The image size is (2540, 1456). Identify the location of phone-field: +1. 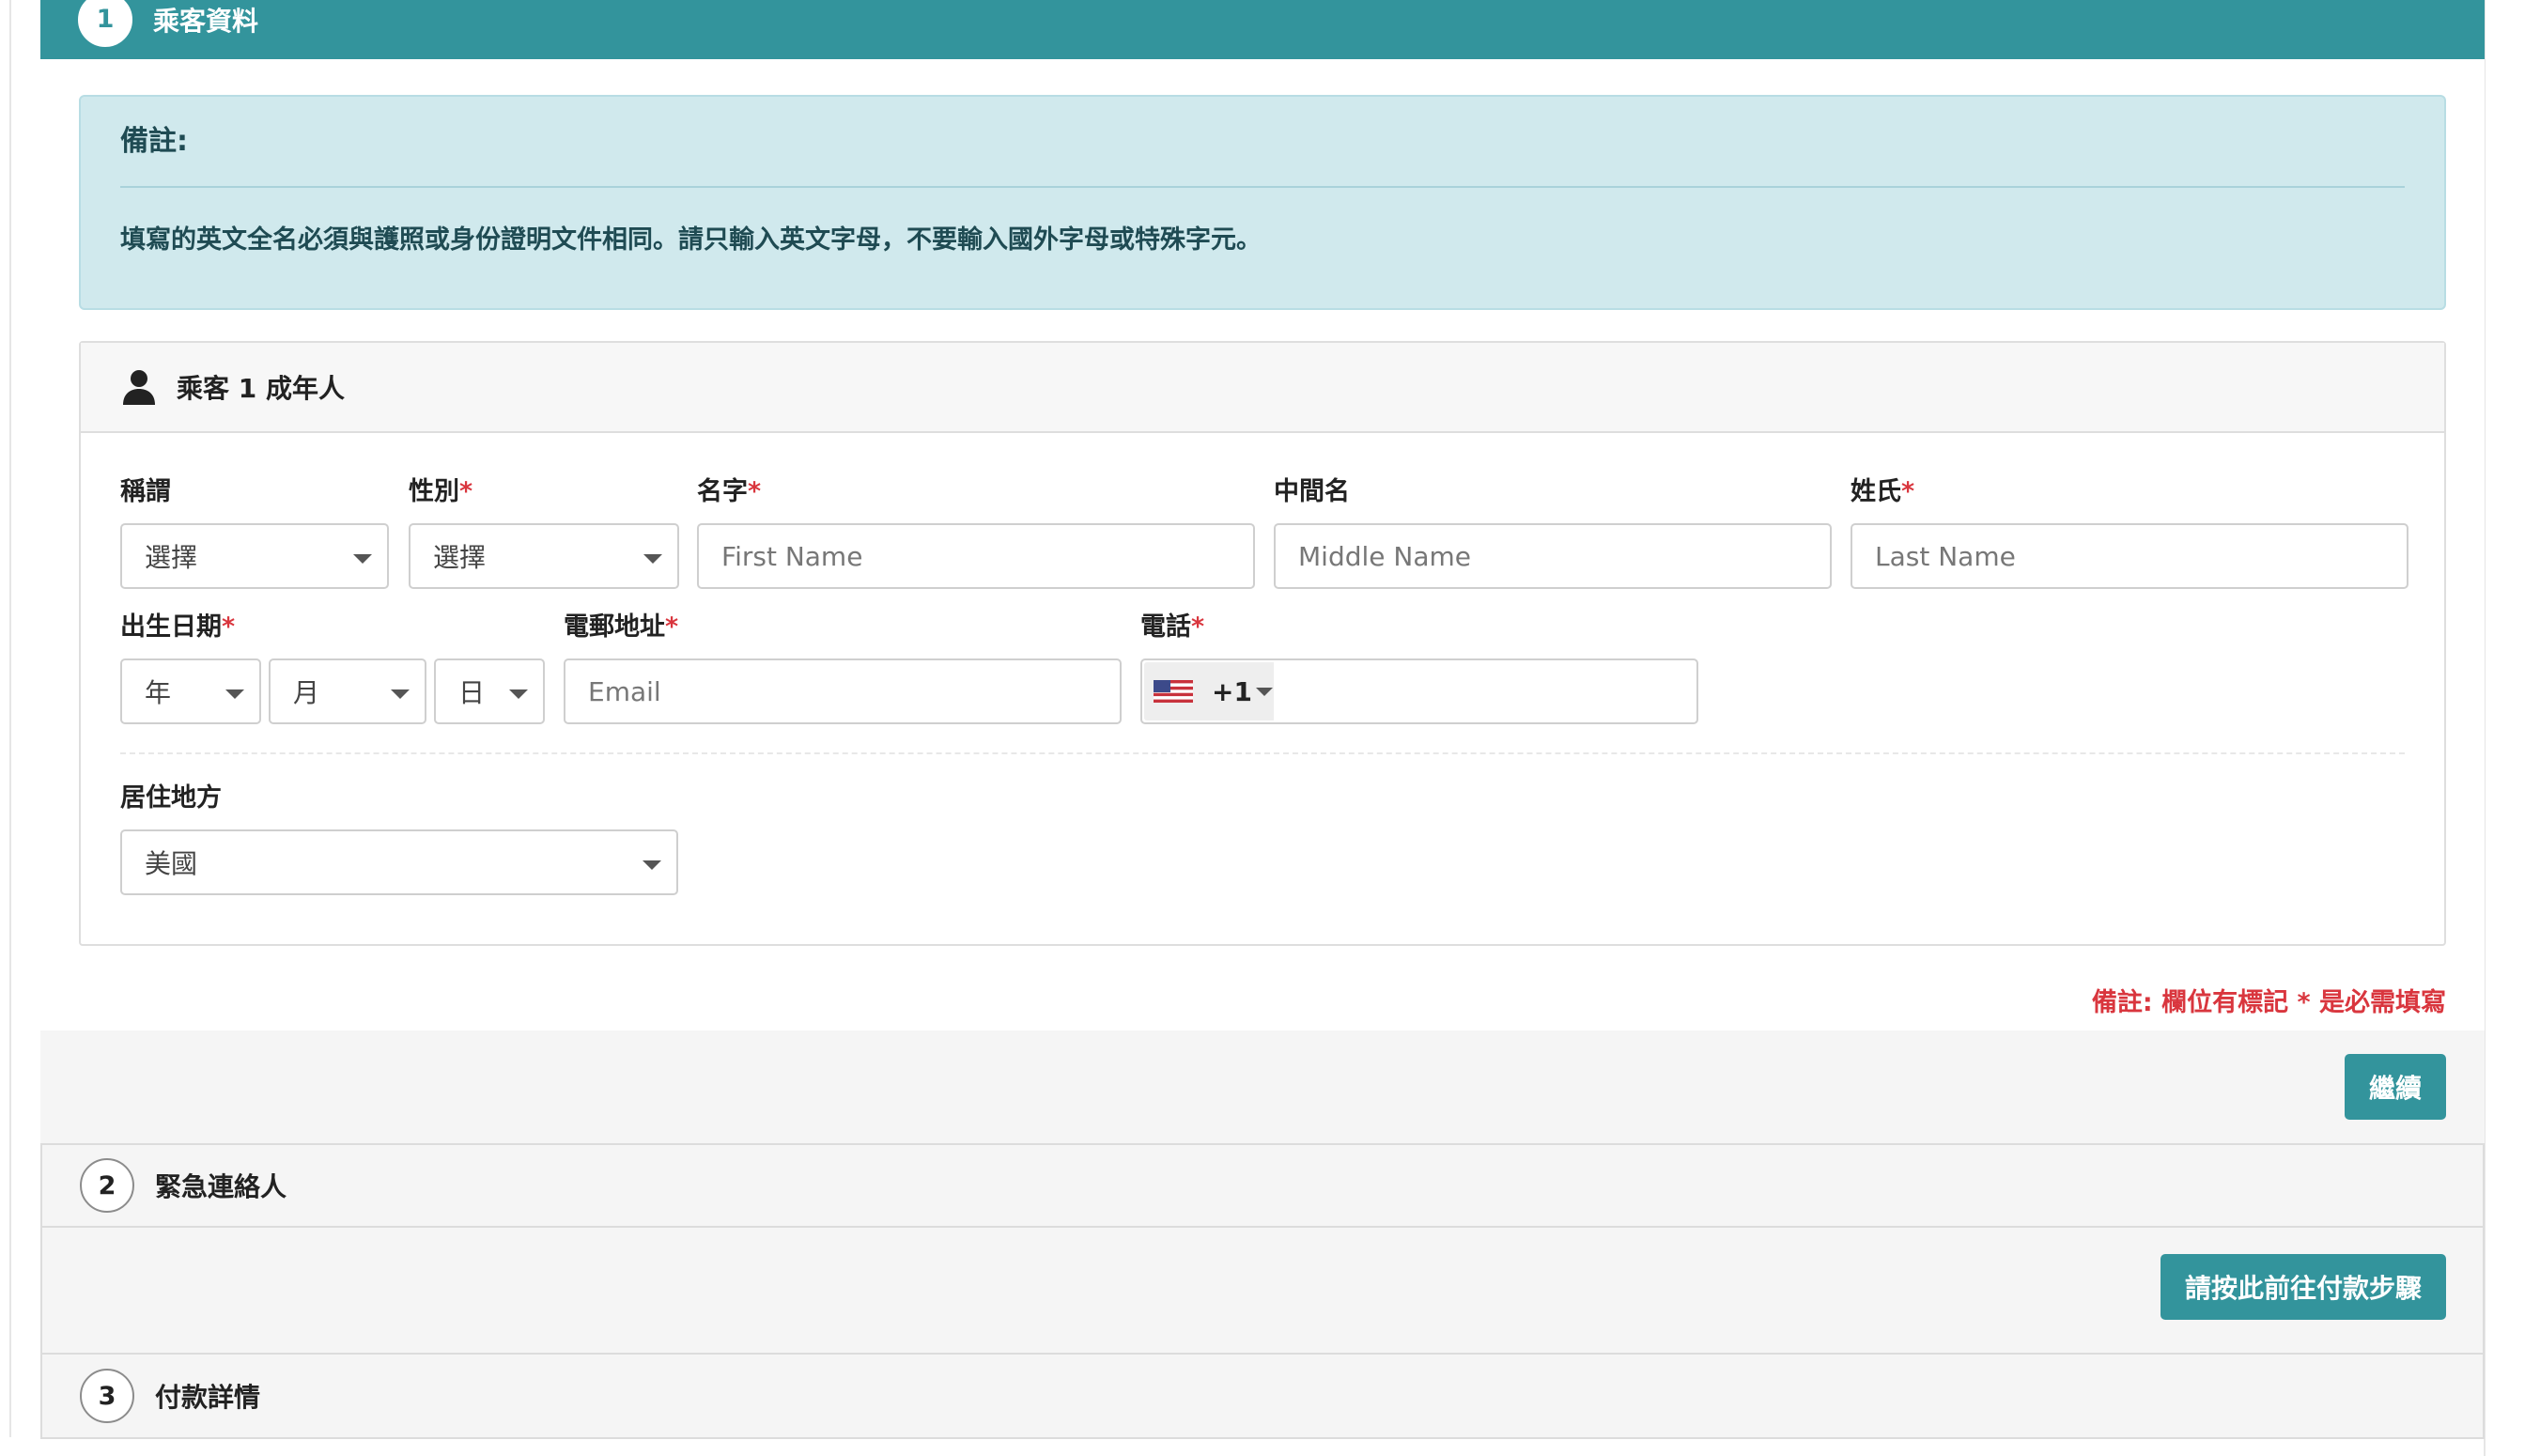
(1419, 691).